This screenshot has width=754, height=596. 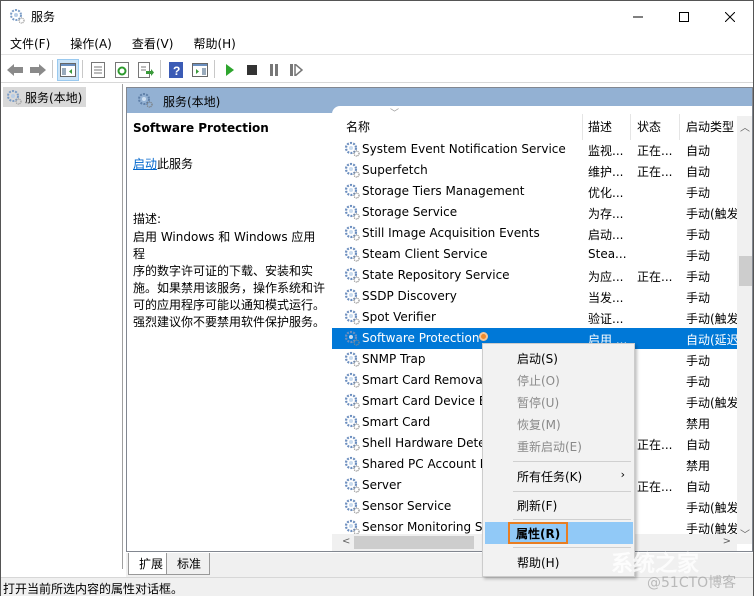 What do you see at coordinates (296, 70) in the screenshot?
I see `restart-service-button` at bounding box center [296, 70].